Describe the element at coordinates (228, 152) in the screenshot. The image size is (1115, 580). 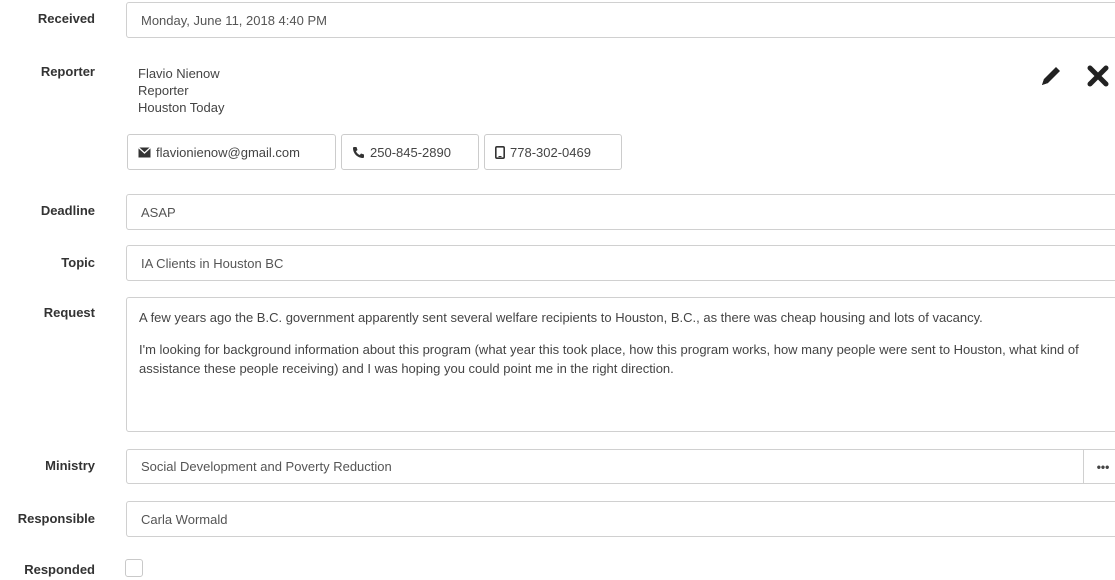
I see `email-text: flavionienow@gmail.com` at that location.